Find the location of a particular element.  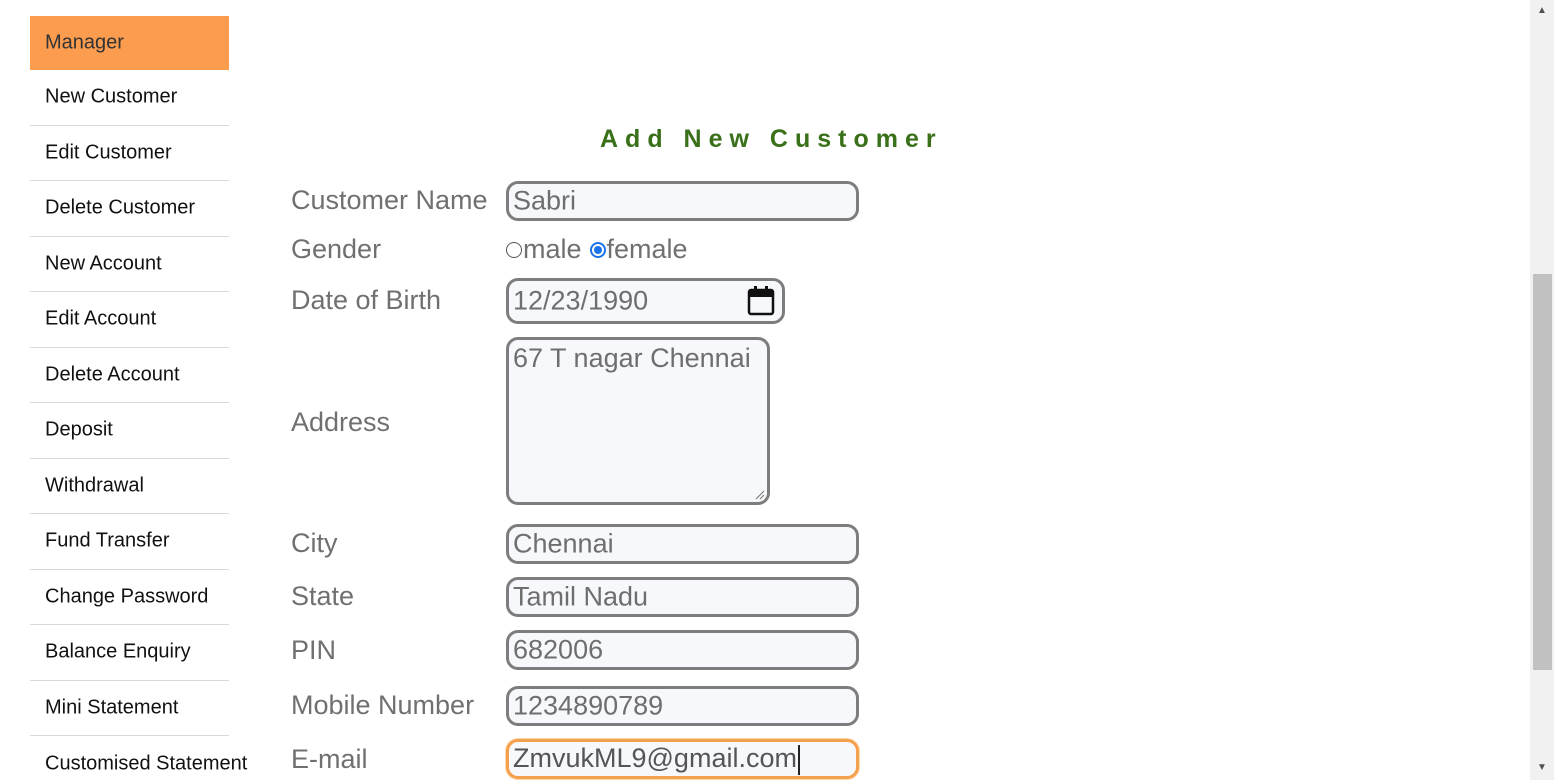

gender-male-label: male is located at coordinates (552, 249).